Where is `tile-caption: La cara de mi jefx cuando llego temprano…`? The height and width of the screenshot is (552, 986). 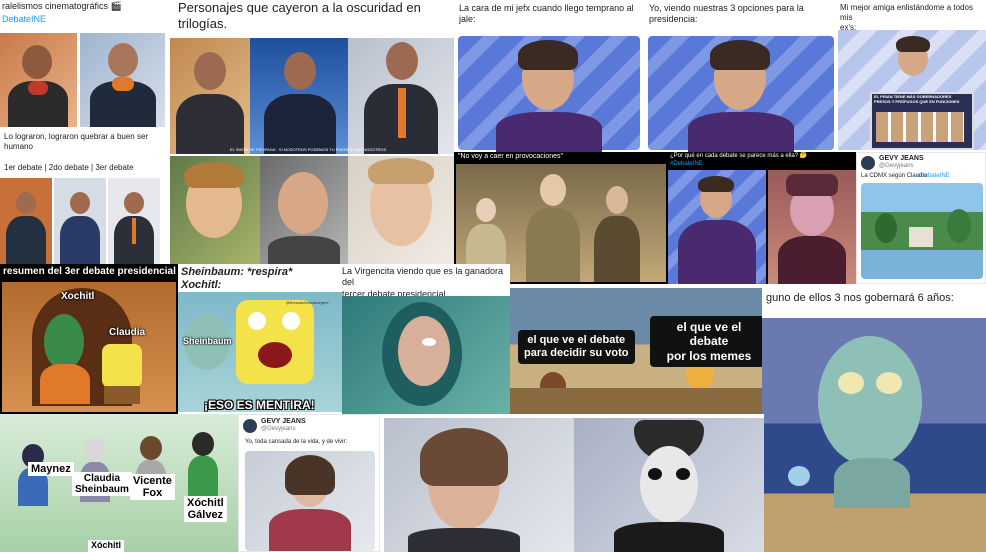
tile-caption: La cara de mi jefx cuando llego temprano… is located at coordinates (546, 14).